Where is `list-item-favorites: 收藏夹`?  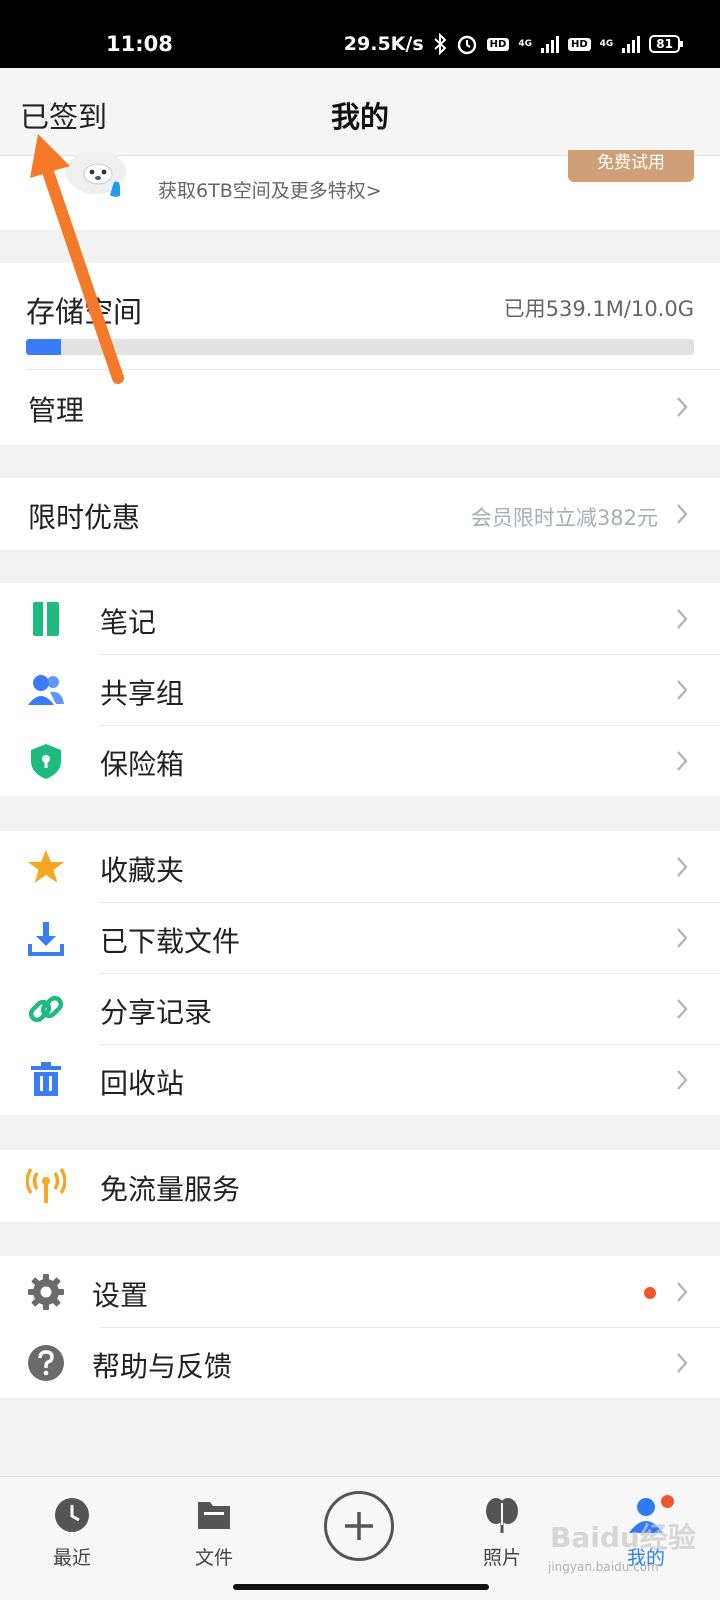 list-item-favorites: 收藏夹 is located at coordinates (360, 867).